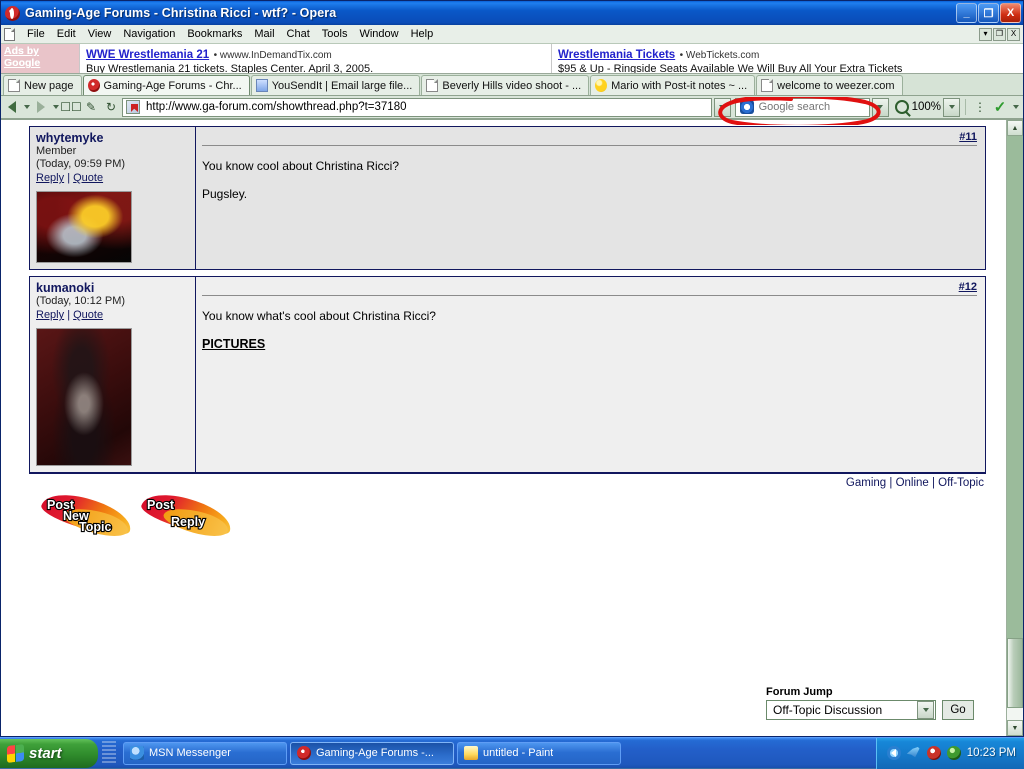 Image resolution: width=1024 pixels, height=769 pixels. Describe the element at coordinates (112, 288) in the screenshot. I see `post-username: kumanoki` at that location.